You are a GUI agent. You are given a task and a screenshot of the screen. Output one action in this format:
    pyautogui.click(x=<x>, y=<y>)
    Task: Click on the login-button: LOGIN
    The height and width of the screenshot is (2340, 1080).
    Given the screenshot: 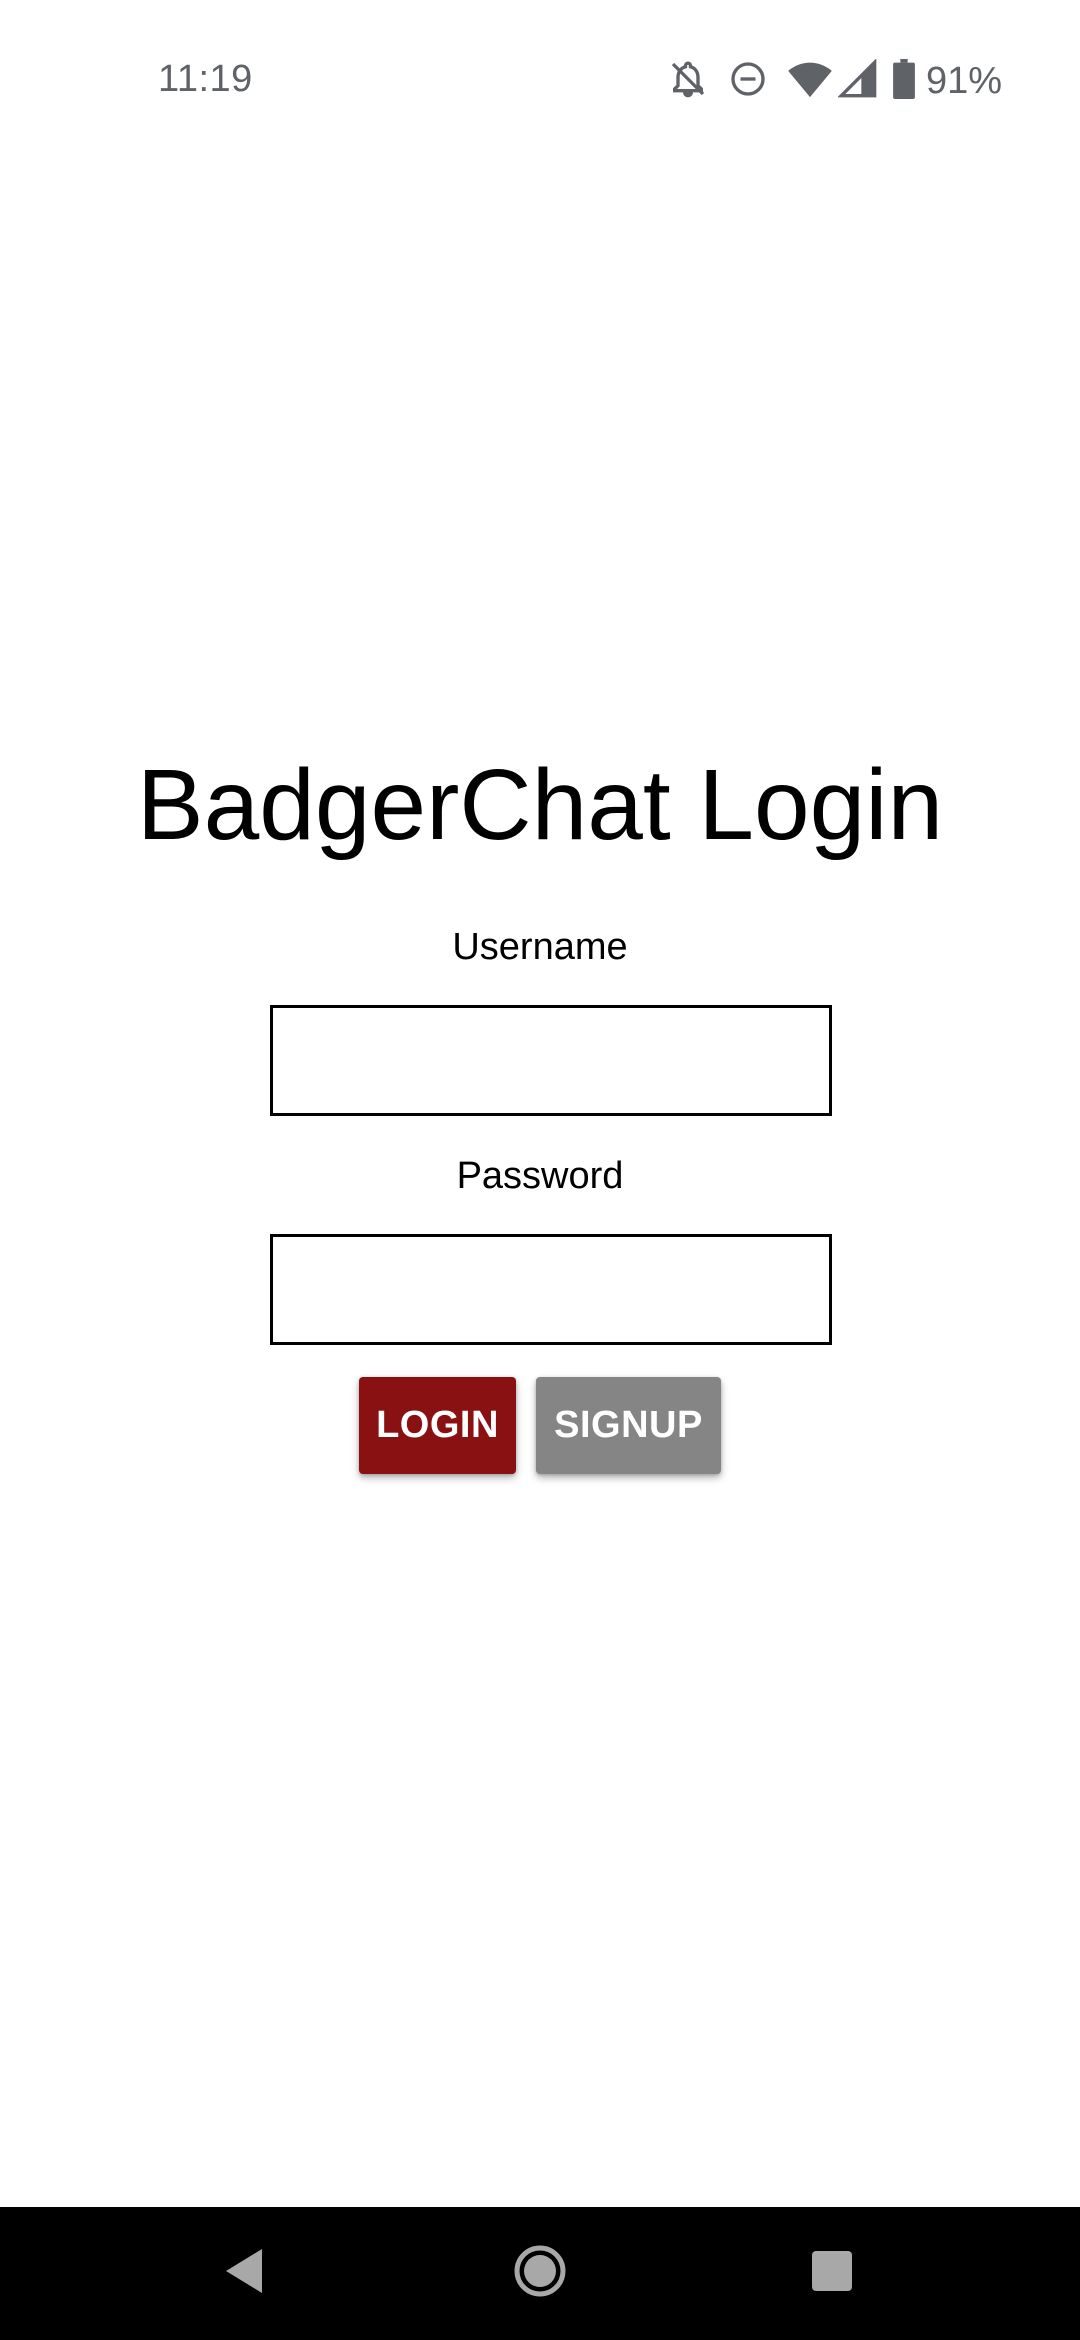 What is the action you would take?
    pyautogui.click(x=437, y=1425)
    